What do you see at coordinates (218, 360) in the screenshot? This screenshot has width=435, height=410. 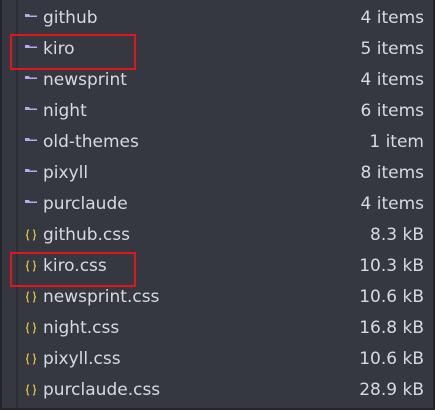 I see `file-row-pixyll-css: pixyll.css 10.6 kB` at bounding box center [218, 360].